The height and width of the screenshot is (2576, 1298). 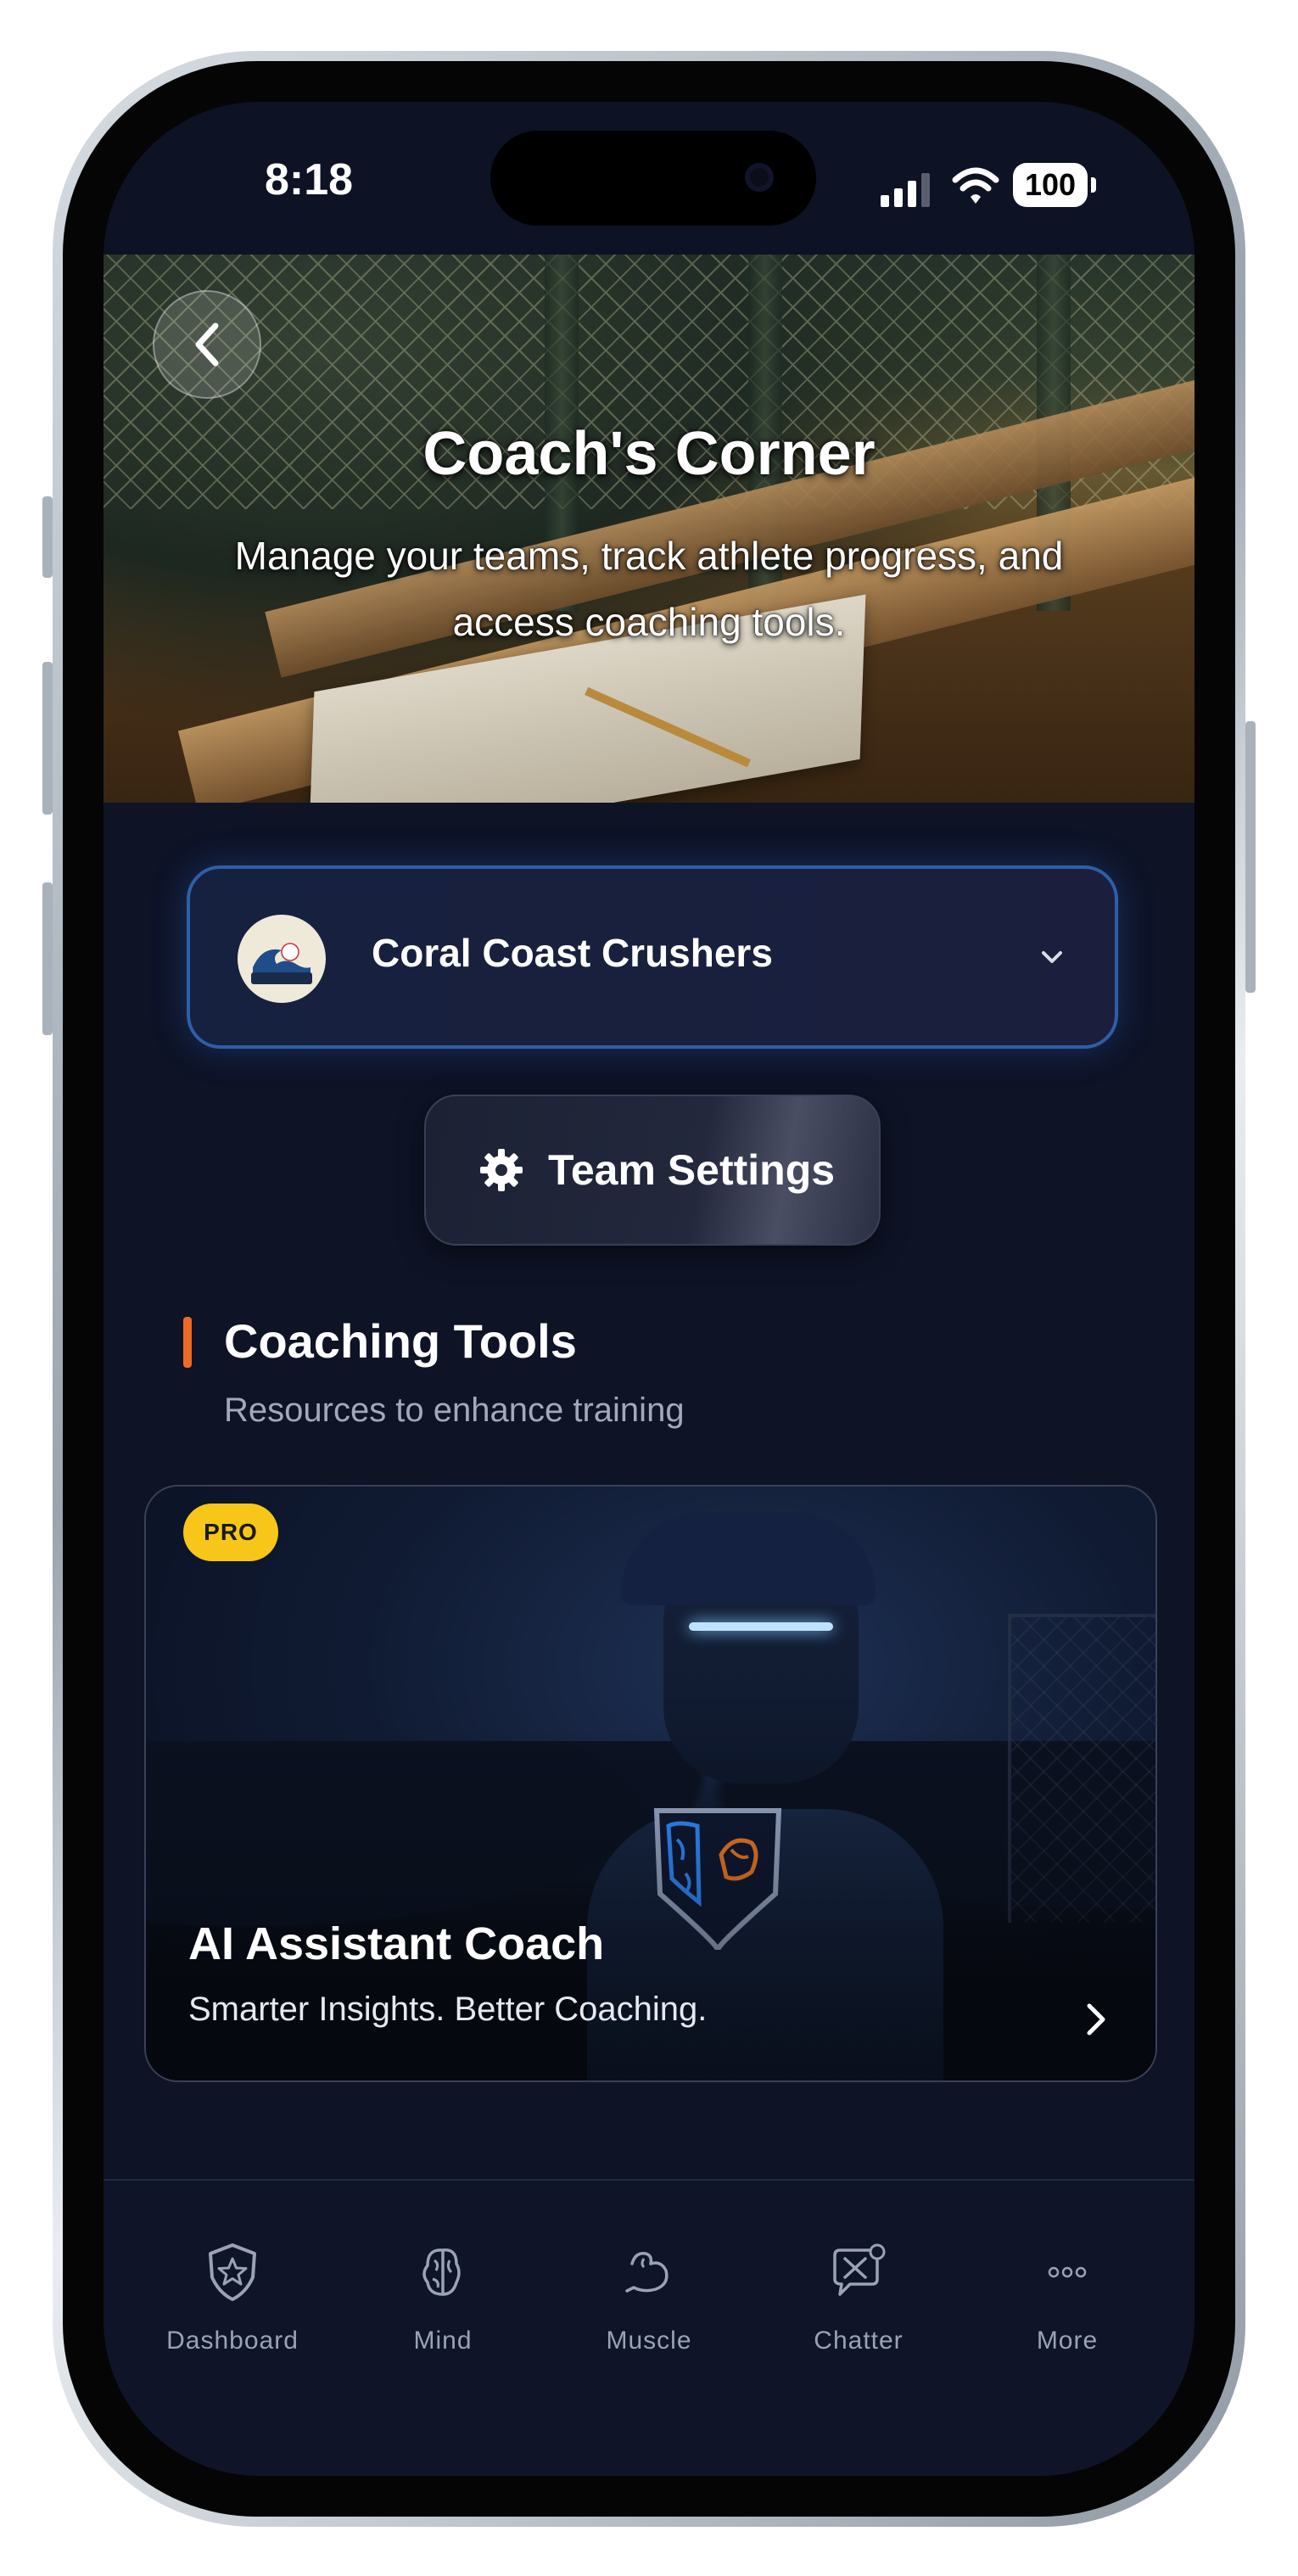 I want to click on dynamic-island, so click(x=653, y=178).